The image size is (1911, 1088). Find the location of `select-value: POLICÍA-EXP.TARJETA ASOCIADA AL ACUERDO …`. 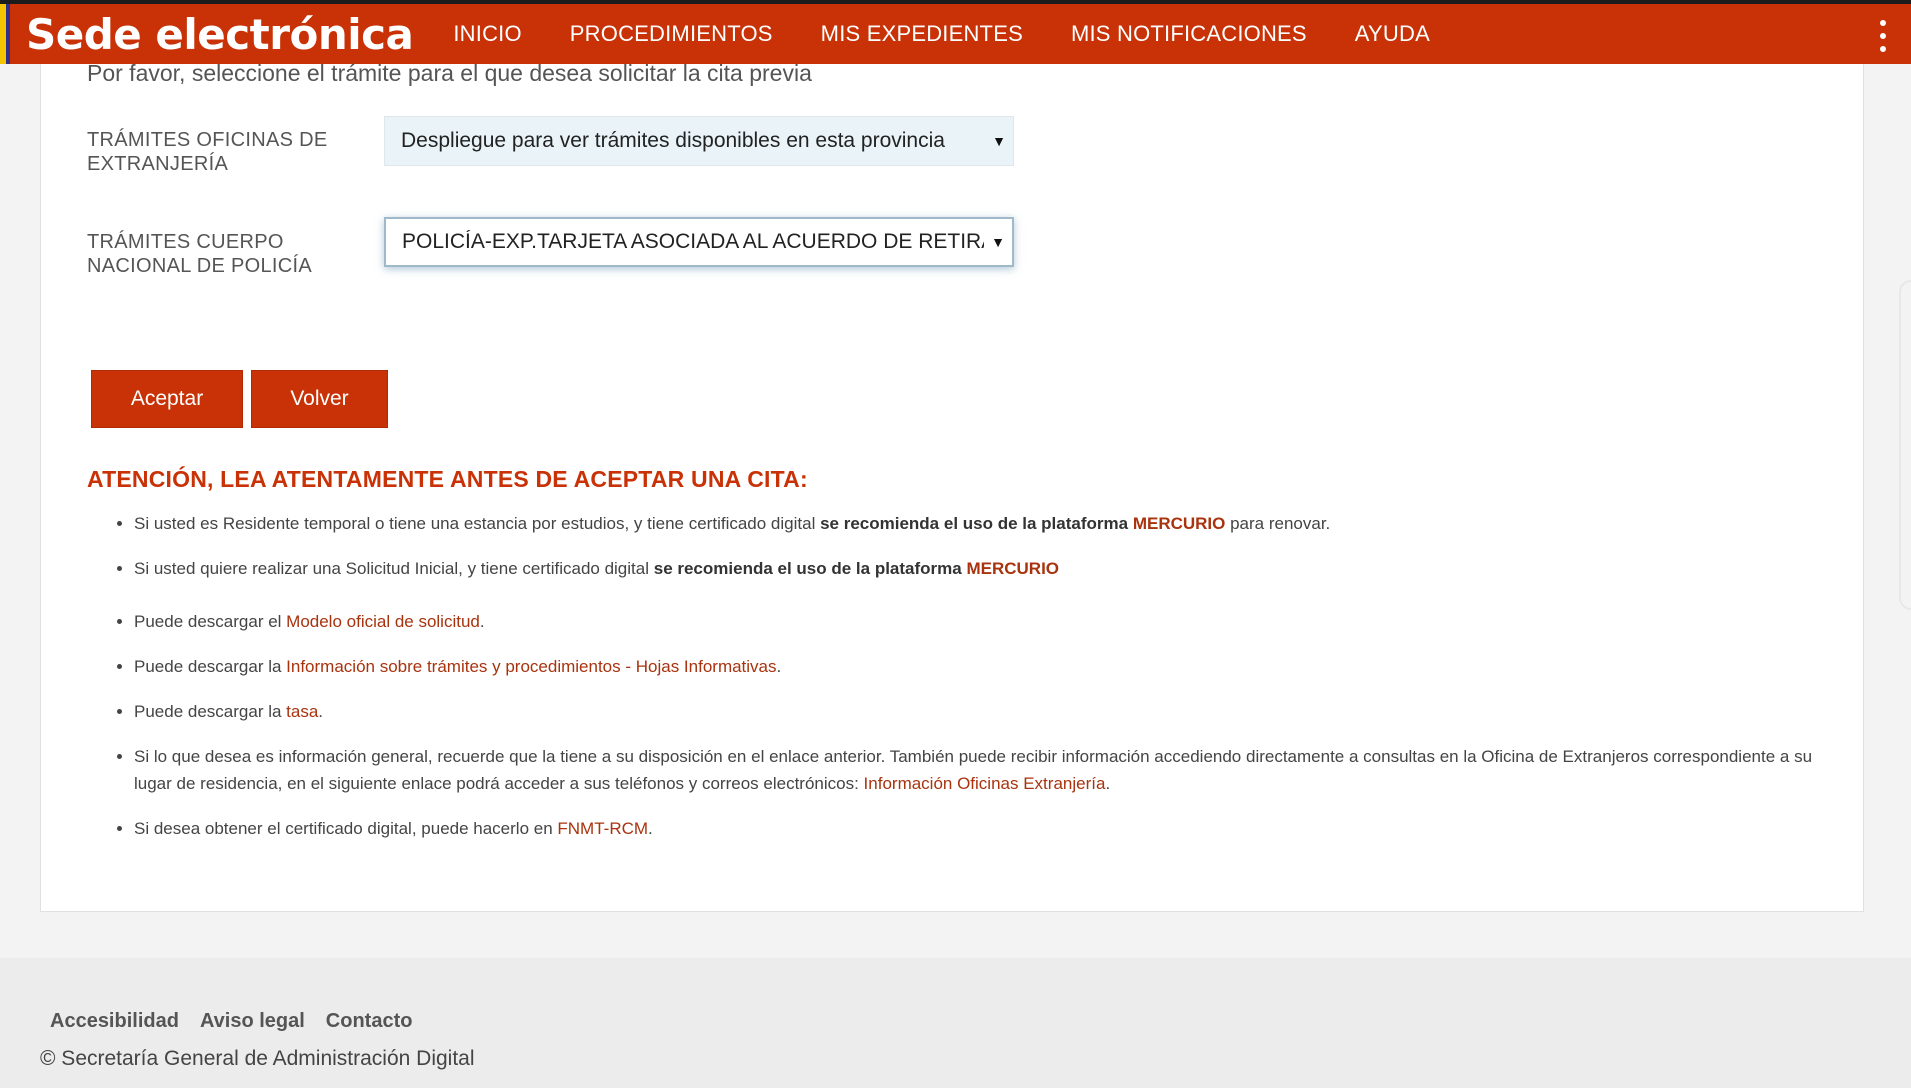

select-value: POLICÍA-EXP.TARJETA ASOCIADA AL ACUERDO … is located at coordinates (693, 241).